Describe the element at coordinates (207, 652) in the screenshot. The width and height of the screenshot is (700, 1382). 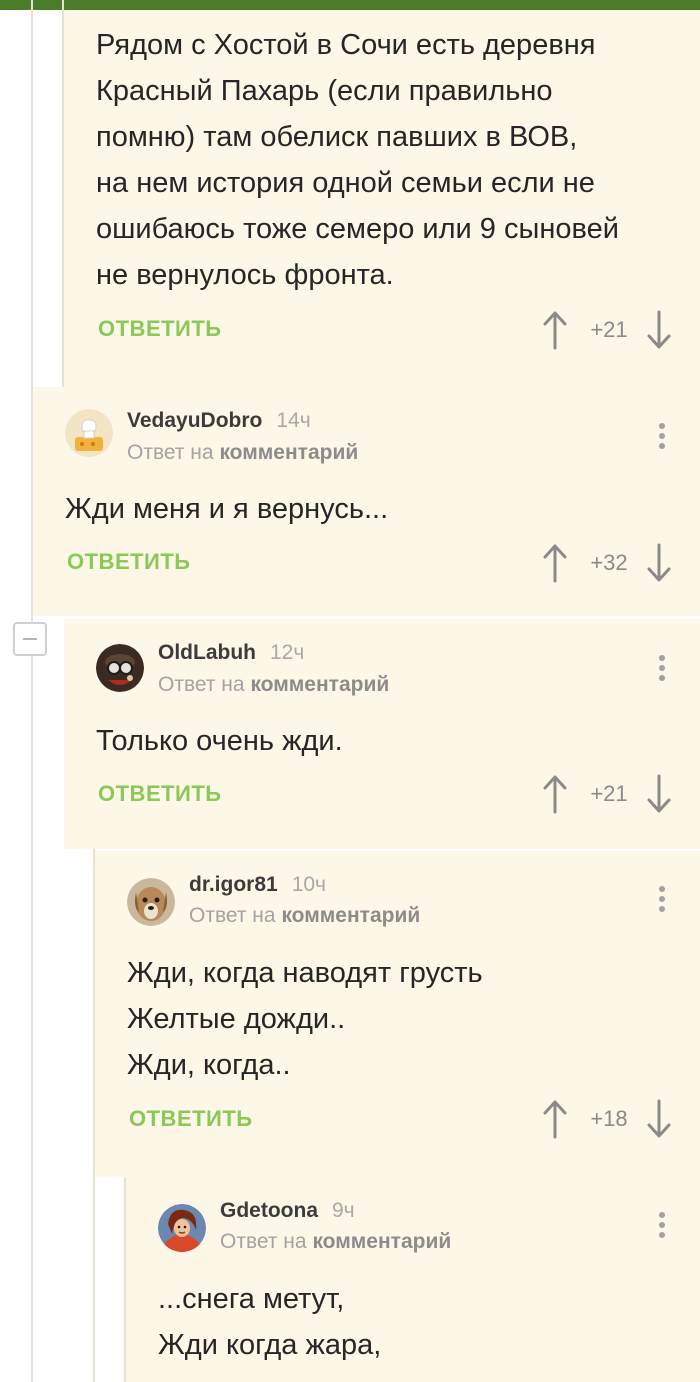
I see `username-text: OldLabuh` at that location.